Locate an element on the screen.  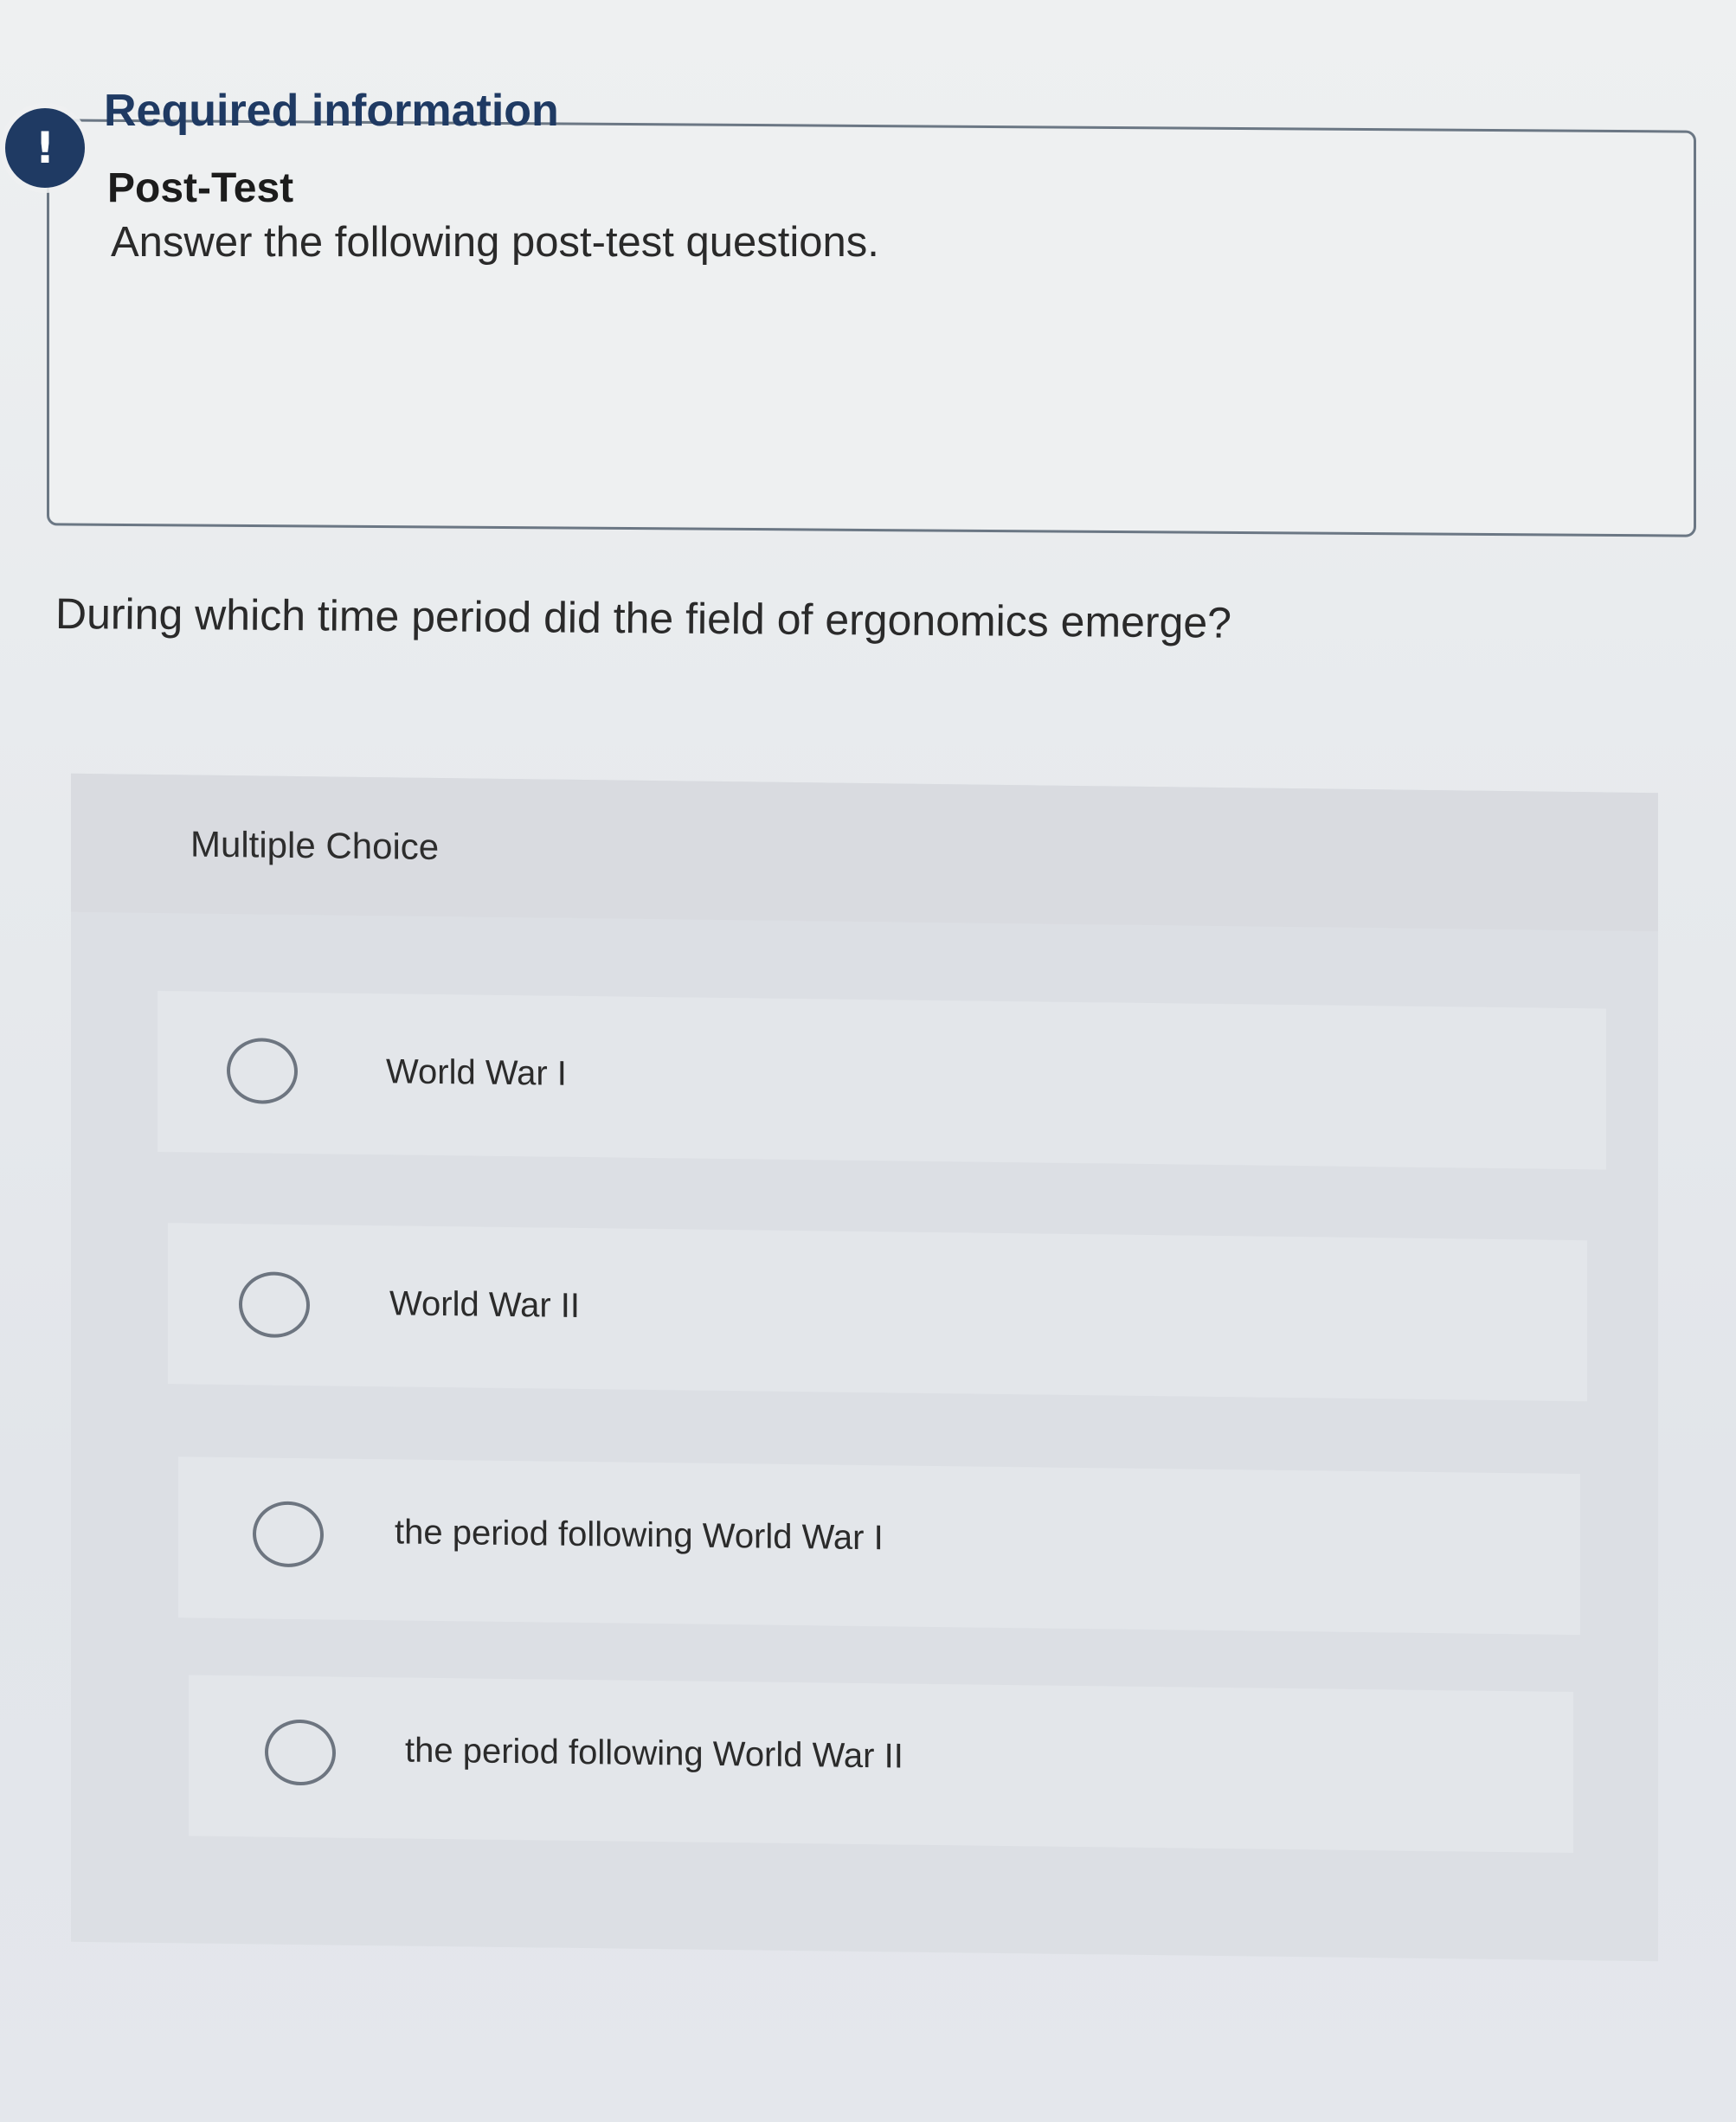
answer-option-label: the period following World War I is located at coordinates (639, 1535).